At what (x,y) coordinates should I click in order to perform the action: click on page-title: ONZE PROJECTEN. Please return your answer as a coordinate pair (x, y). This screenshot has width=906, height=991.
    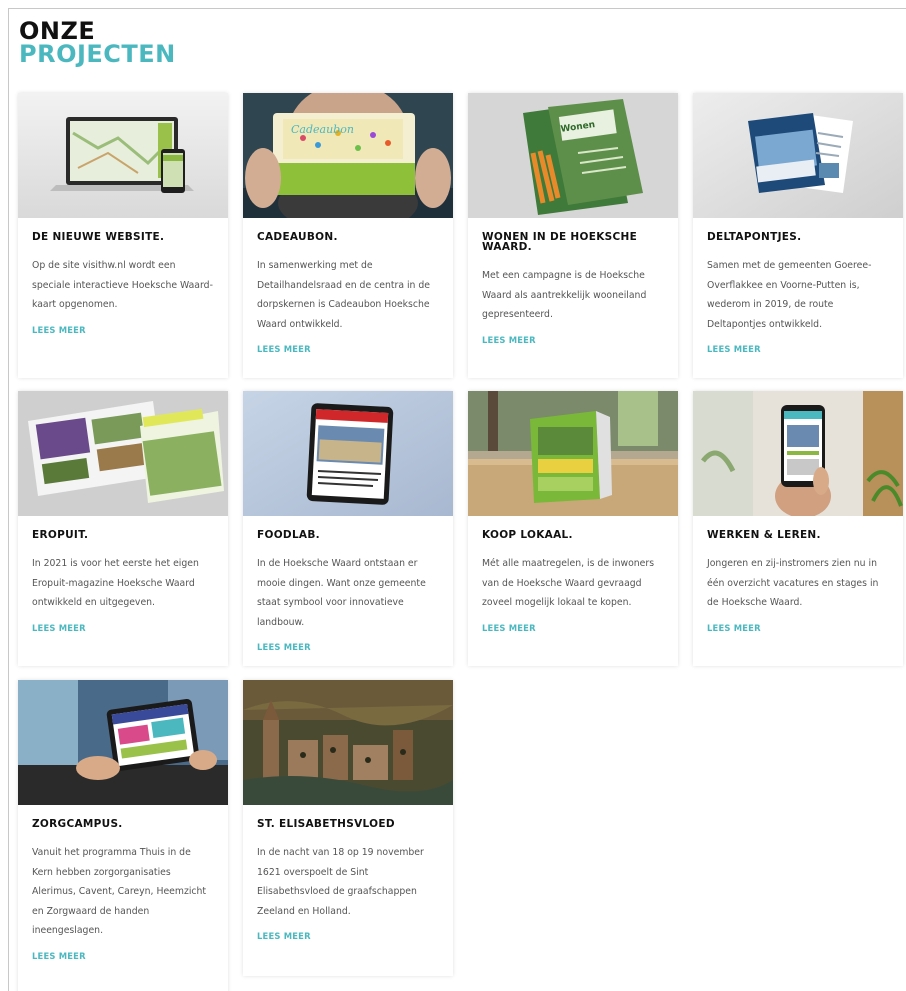
    Looking at the image, I should click on (97, 43).